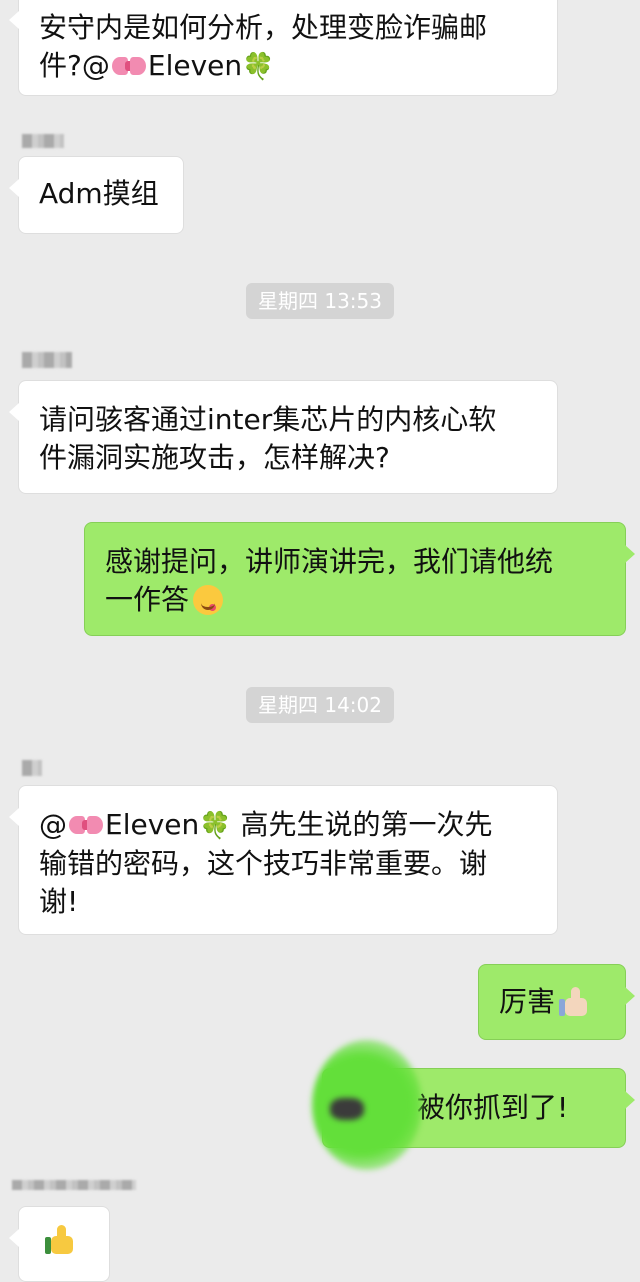 The width and height of the screenshot is (640, 1282). I want to click on message-bubble-outgoing: 厉害, so click(556, 1002).